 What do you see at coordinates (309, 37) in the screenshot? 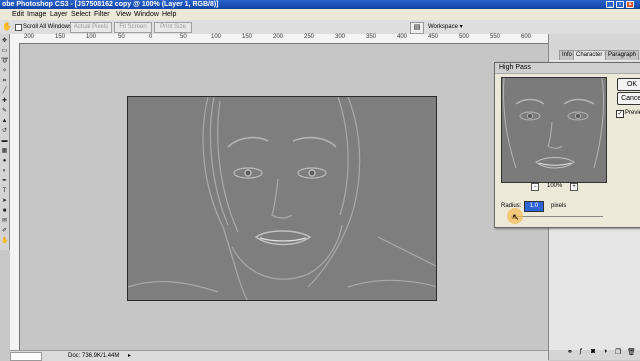
I see `ruler-tick: 250` at bounding box center [309, 37].